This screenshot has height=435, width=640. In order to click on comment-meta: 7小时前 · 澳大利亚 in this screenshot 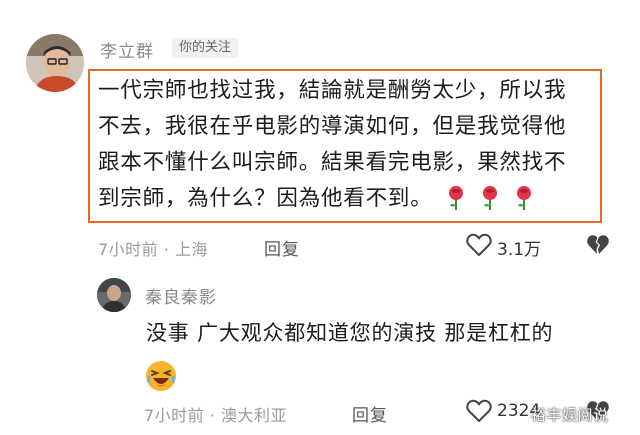, I will do `click(215, 415)`.